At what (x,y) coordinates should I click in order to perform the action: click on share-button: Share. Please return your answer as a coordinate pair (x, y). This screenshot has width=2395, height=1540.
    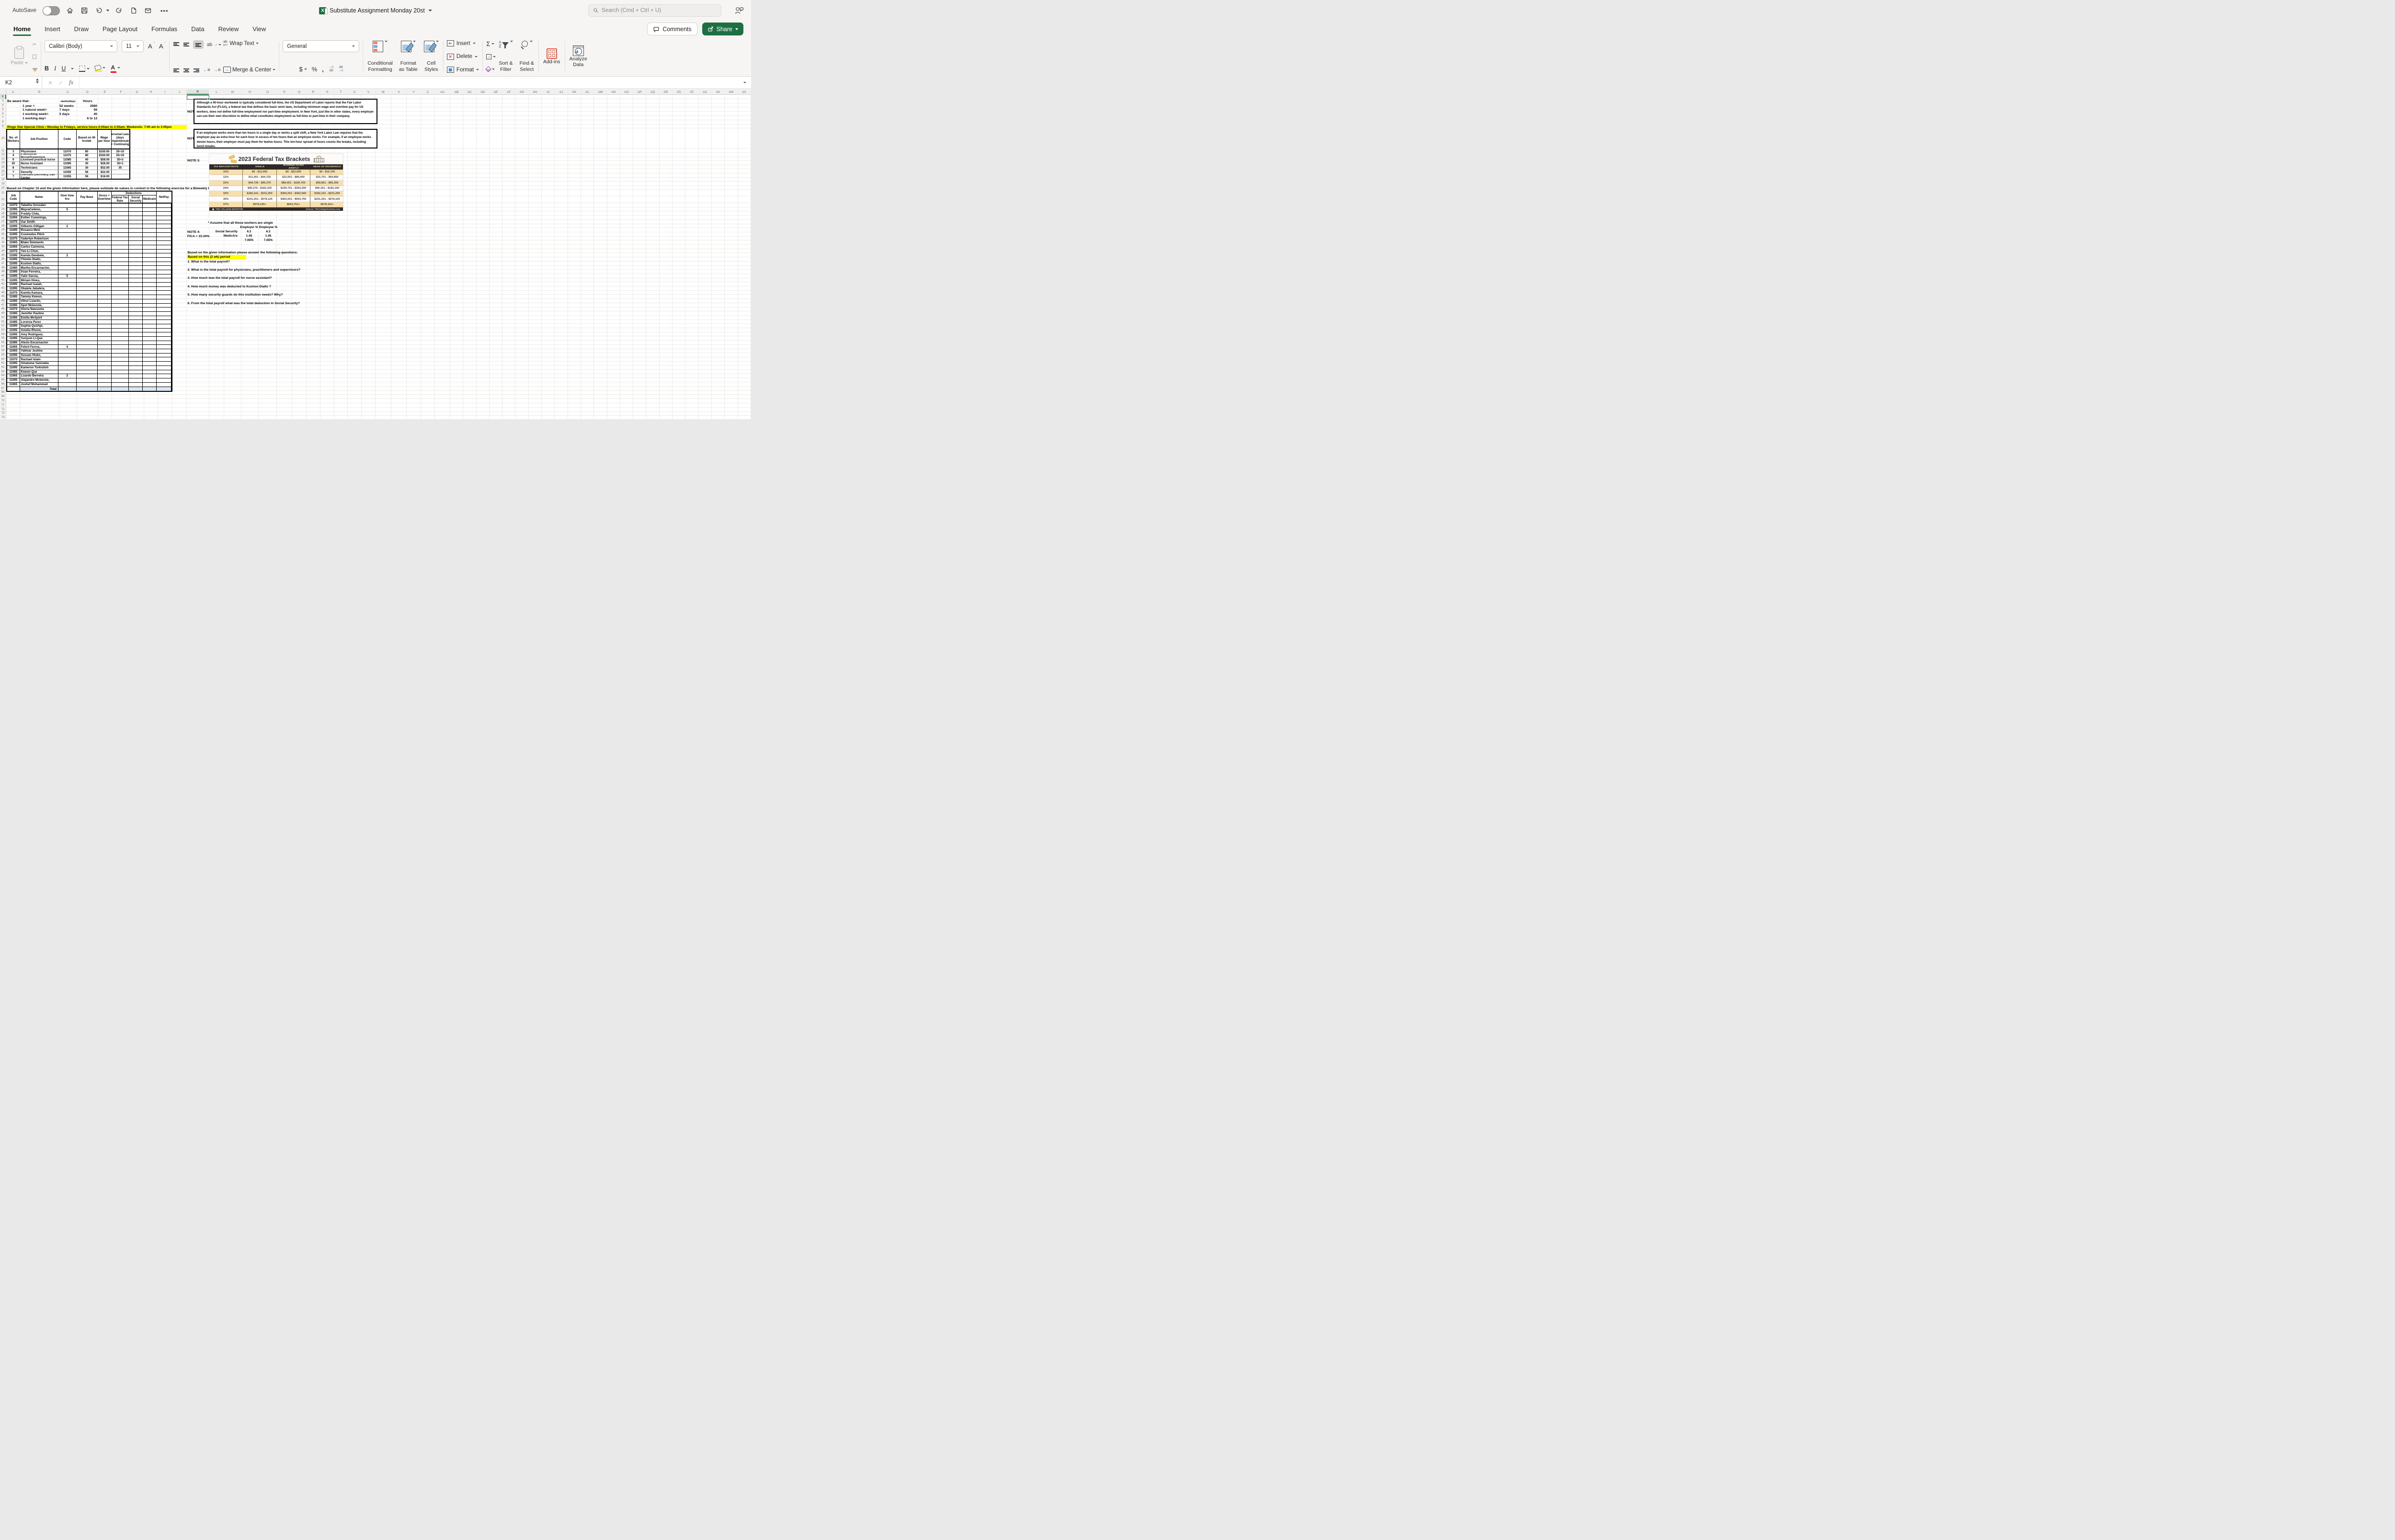
    Looking at the image, I should click on (723, 29).